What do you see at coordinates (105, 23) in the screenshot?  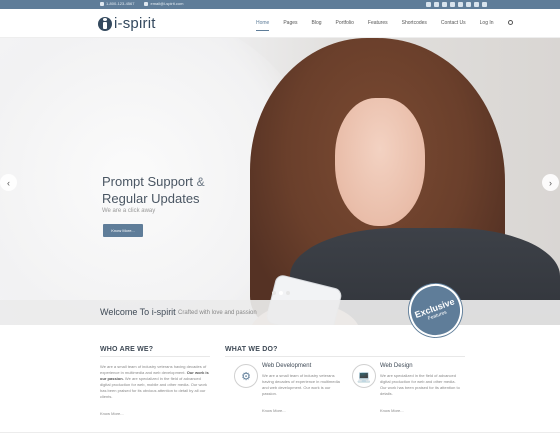 I see `logo-icon` at bounding box center [105, 23].